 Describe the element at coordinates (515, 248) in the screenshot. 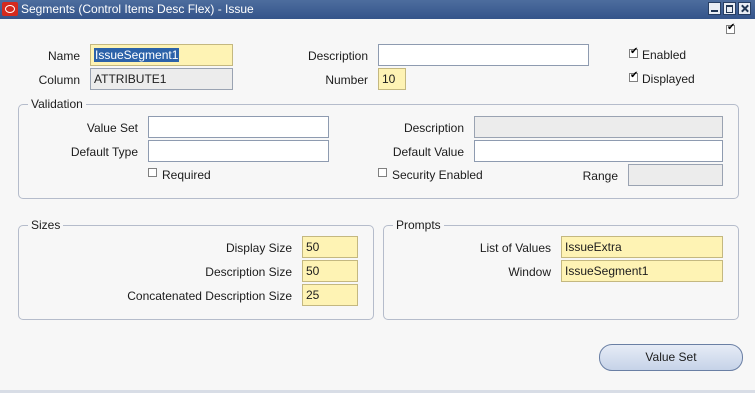

I see `list-of-values-label: List of Values` at that location.